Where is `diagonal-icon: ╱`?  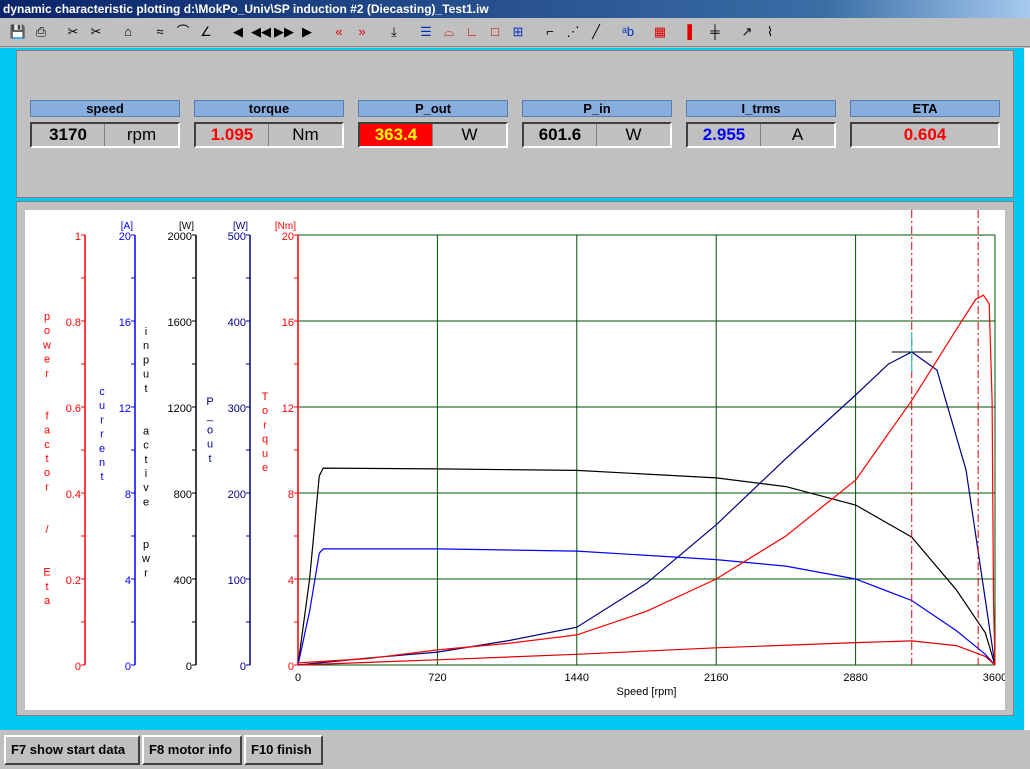
diagonal-icon: ╱ is located at coordinates (596, 32).